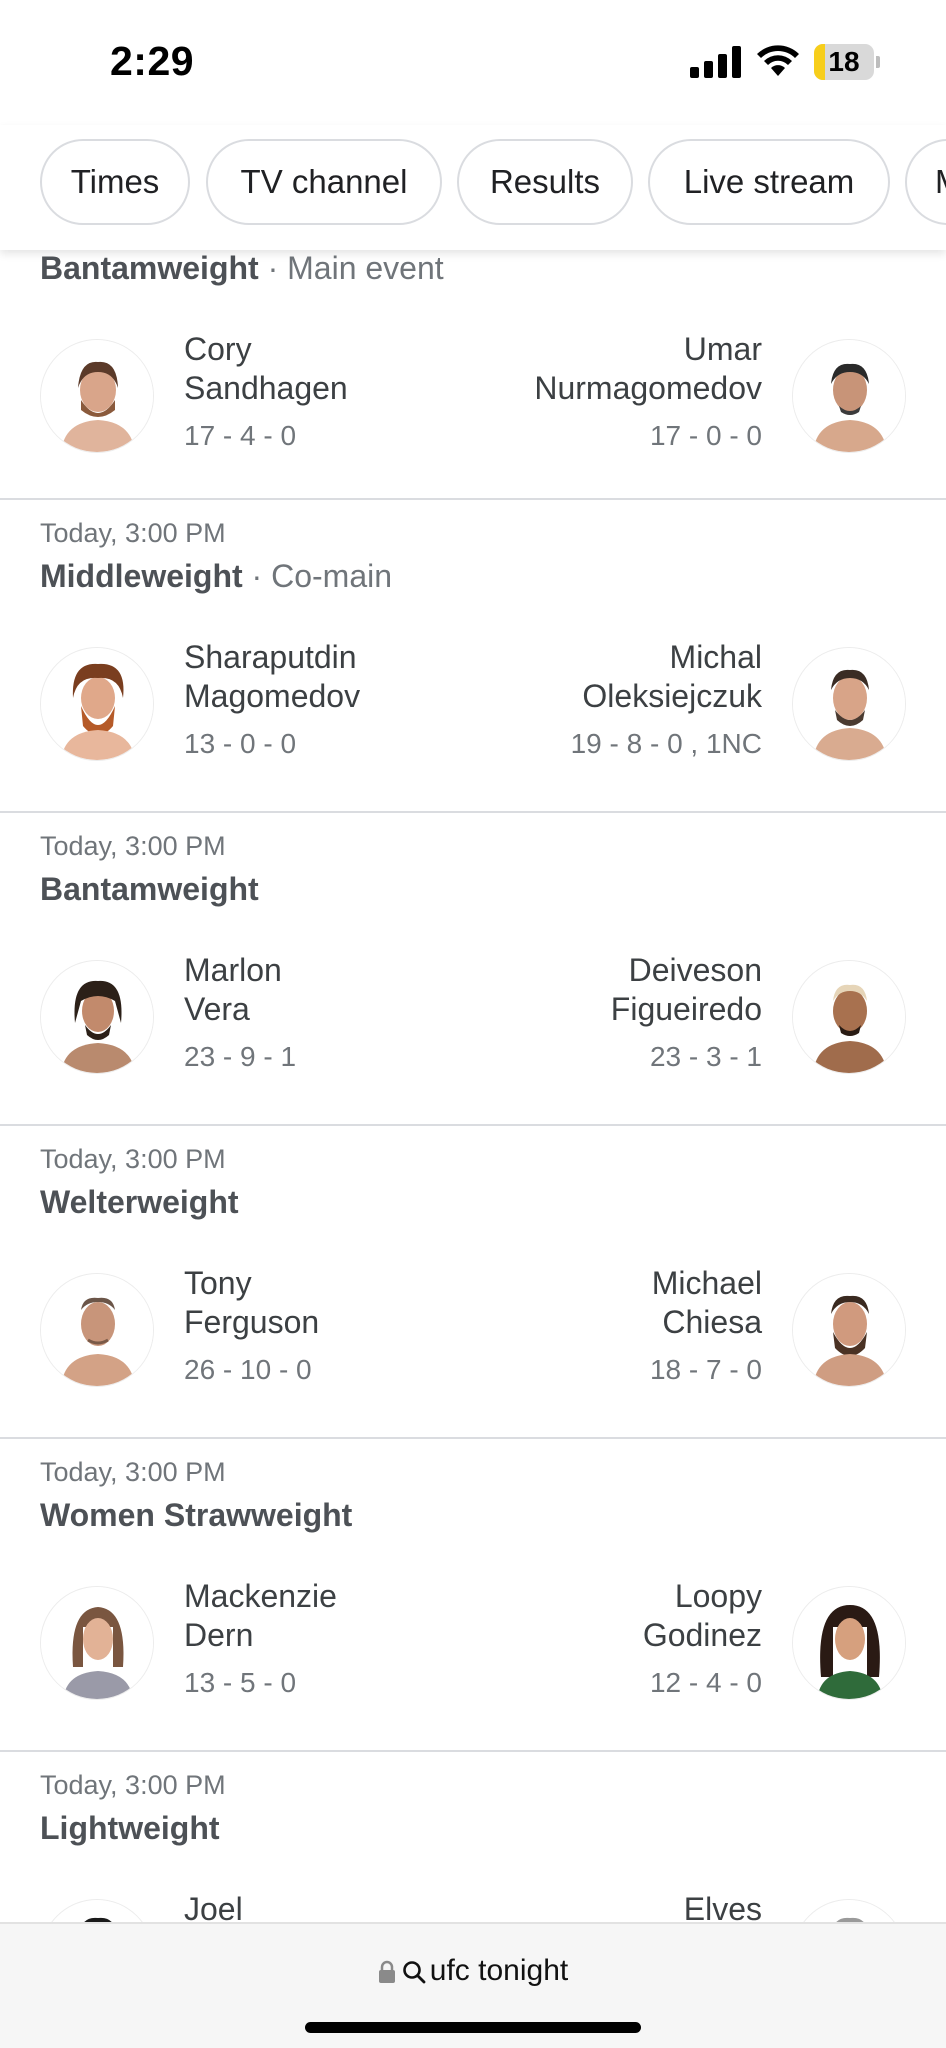  Describe the element at coordinates (705, 1369) in the screenshot. I see `fighter-record-right: 18 - 7 - 0` at that location.